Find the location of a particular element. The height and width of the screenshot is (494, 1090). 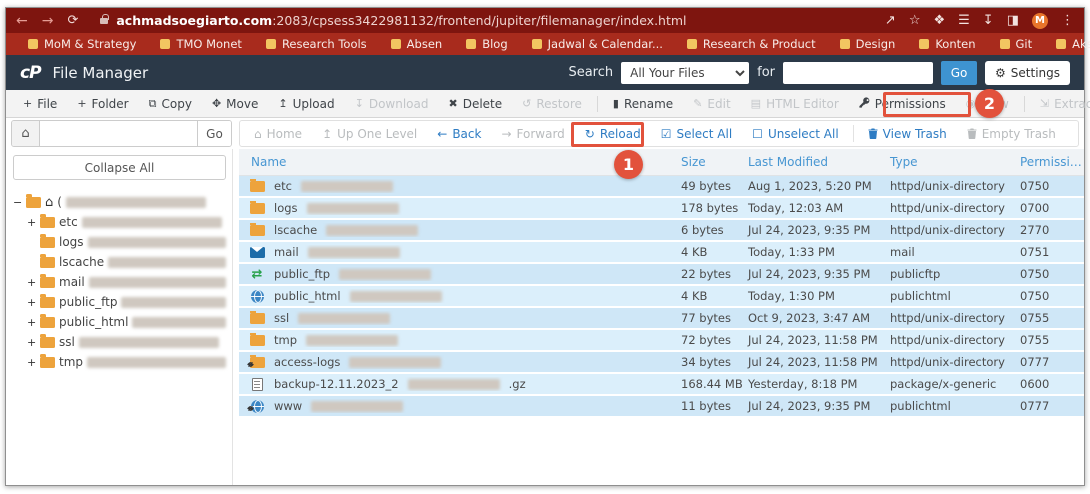

back-button: ← Back is located at coordinates (459, 133).